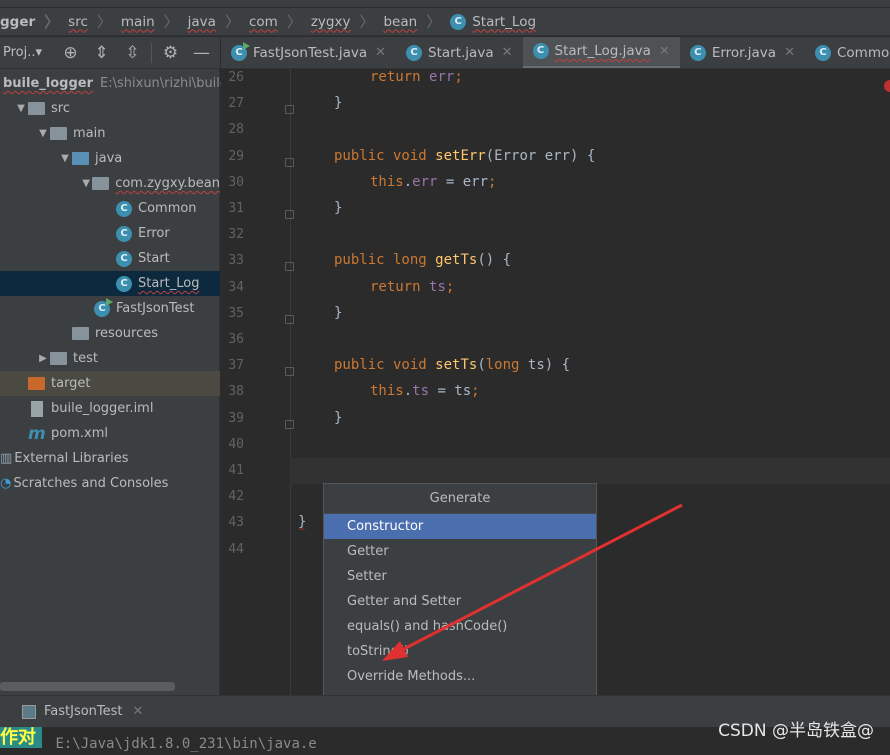  What do you see at coordinates (138, 711) in the screenshot?
I see `close-run-tab-icon: ✕` at bounding box center [138, 711].